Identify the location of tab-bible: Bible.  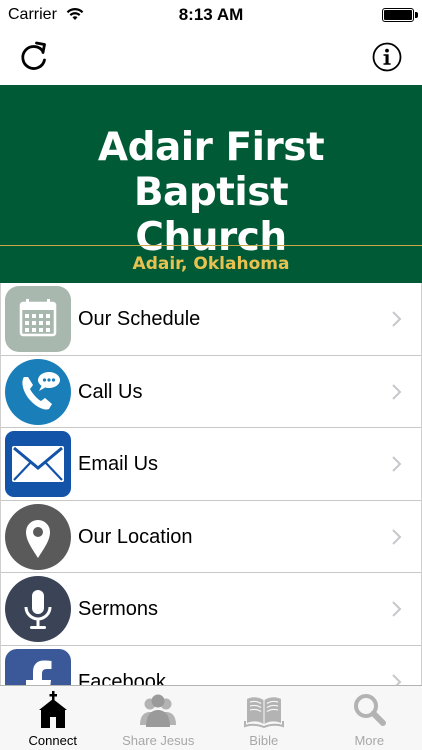
(264, 718).